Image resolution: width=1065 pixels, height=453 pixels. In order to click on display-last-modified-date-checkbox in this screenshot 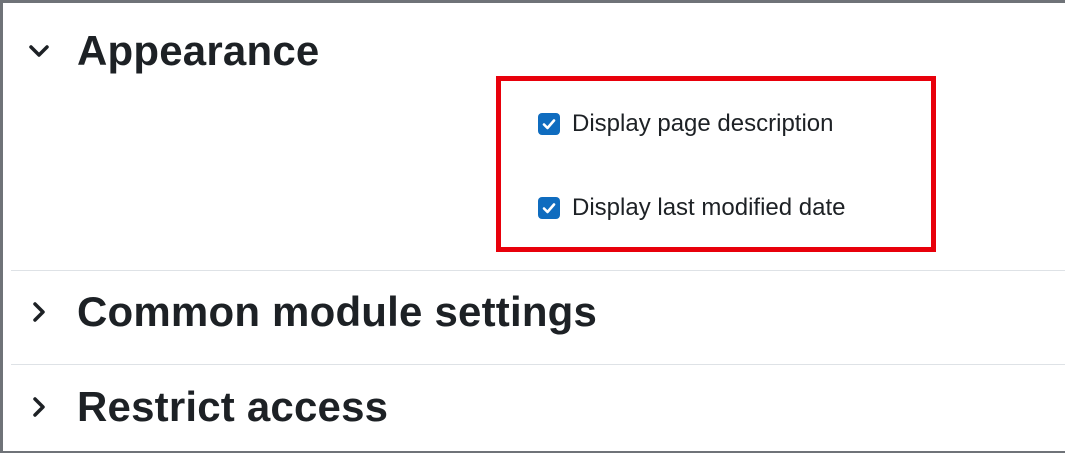, I will do `click(549, 208)`.